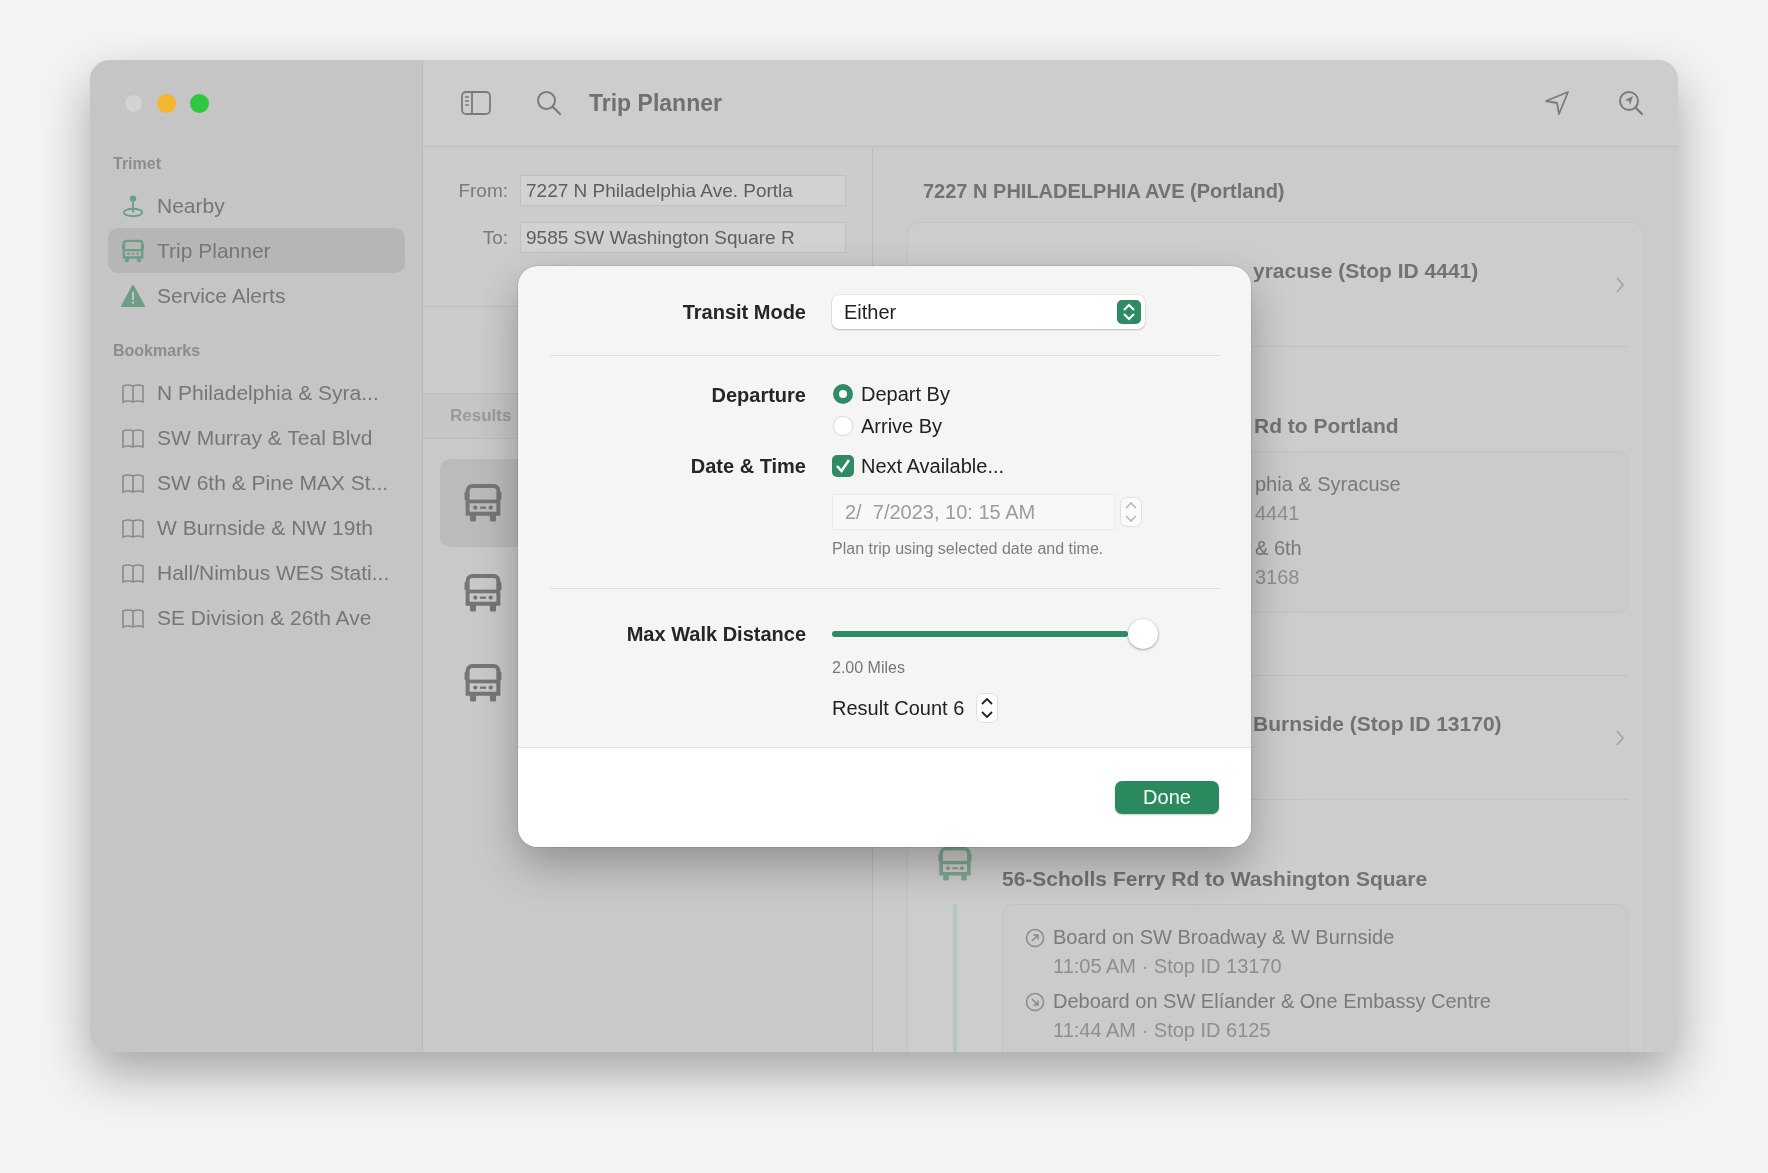  What do you see at coordinates (715, 634) in the screenshot?
I see `option-label: Max Walk Distance` at bounding box center [715, 634].